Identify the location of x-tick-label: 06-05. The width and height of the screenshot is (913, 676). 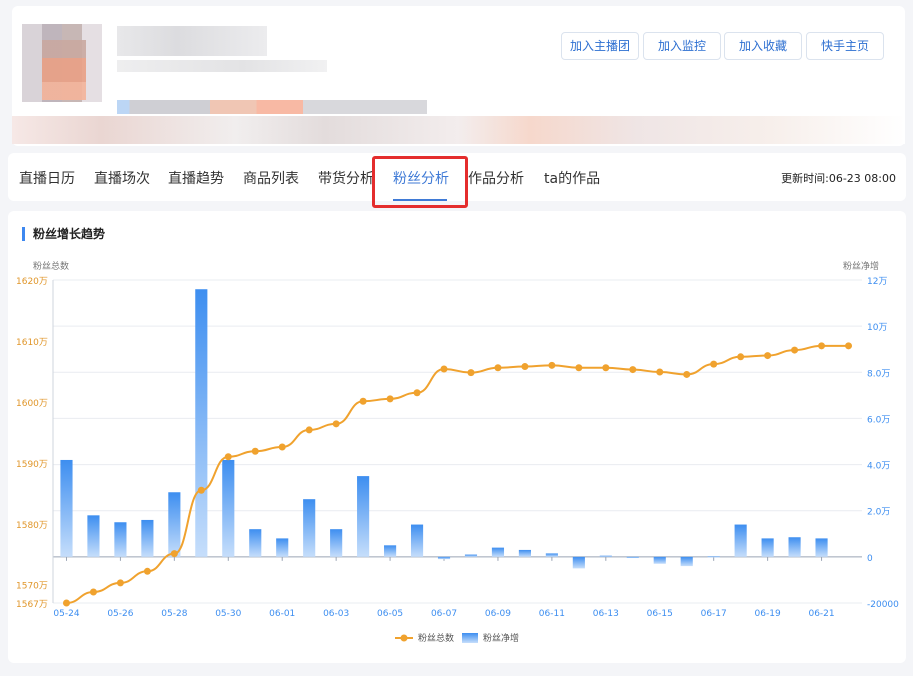
(390, 614).